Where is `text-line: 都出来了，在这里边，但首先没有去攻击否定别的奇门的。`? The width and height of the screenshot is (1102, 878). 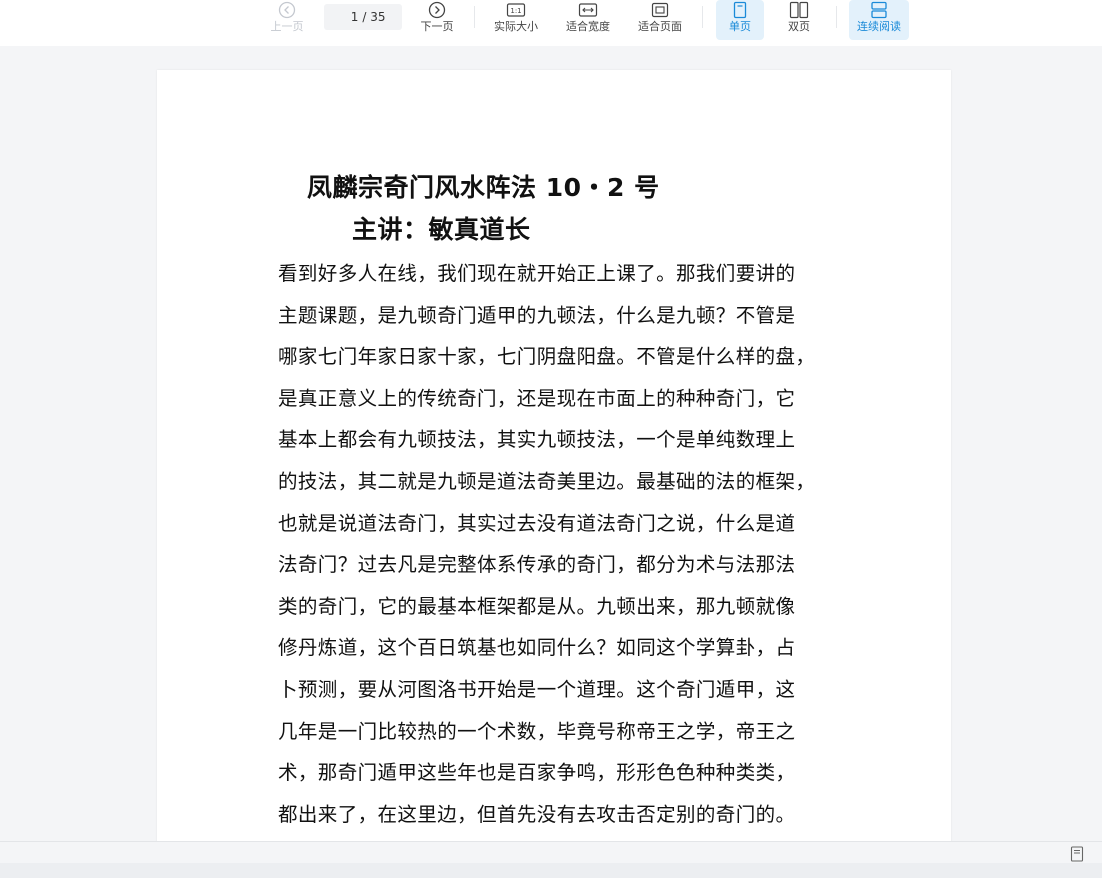
text-line: 都出来了，在这里边，但首先没有去攻击否定别的奇门的。 is located at coordinates (537, 814).